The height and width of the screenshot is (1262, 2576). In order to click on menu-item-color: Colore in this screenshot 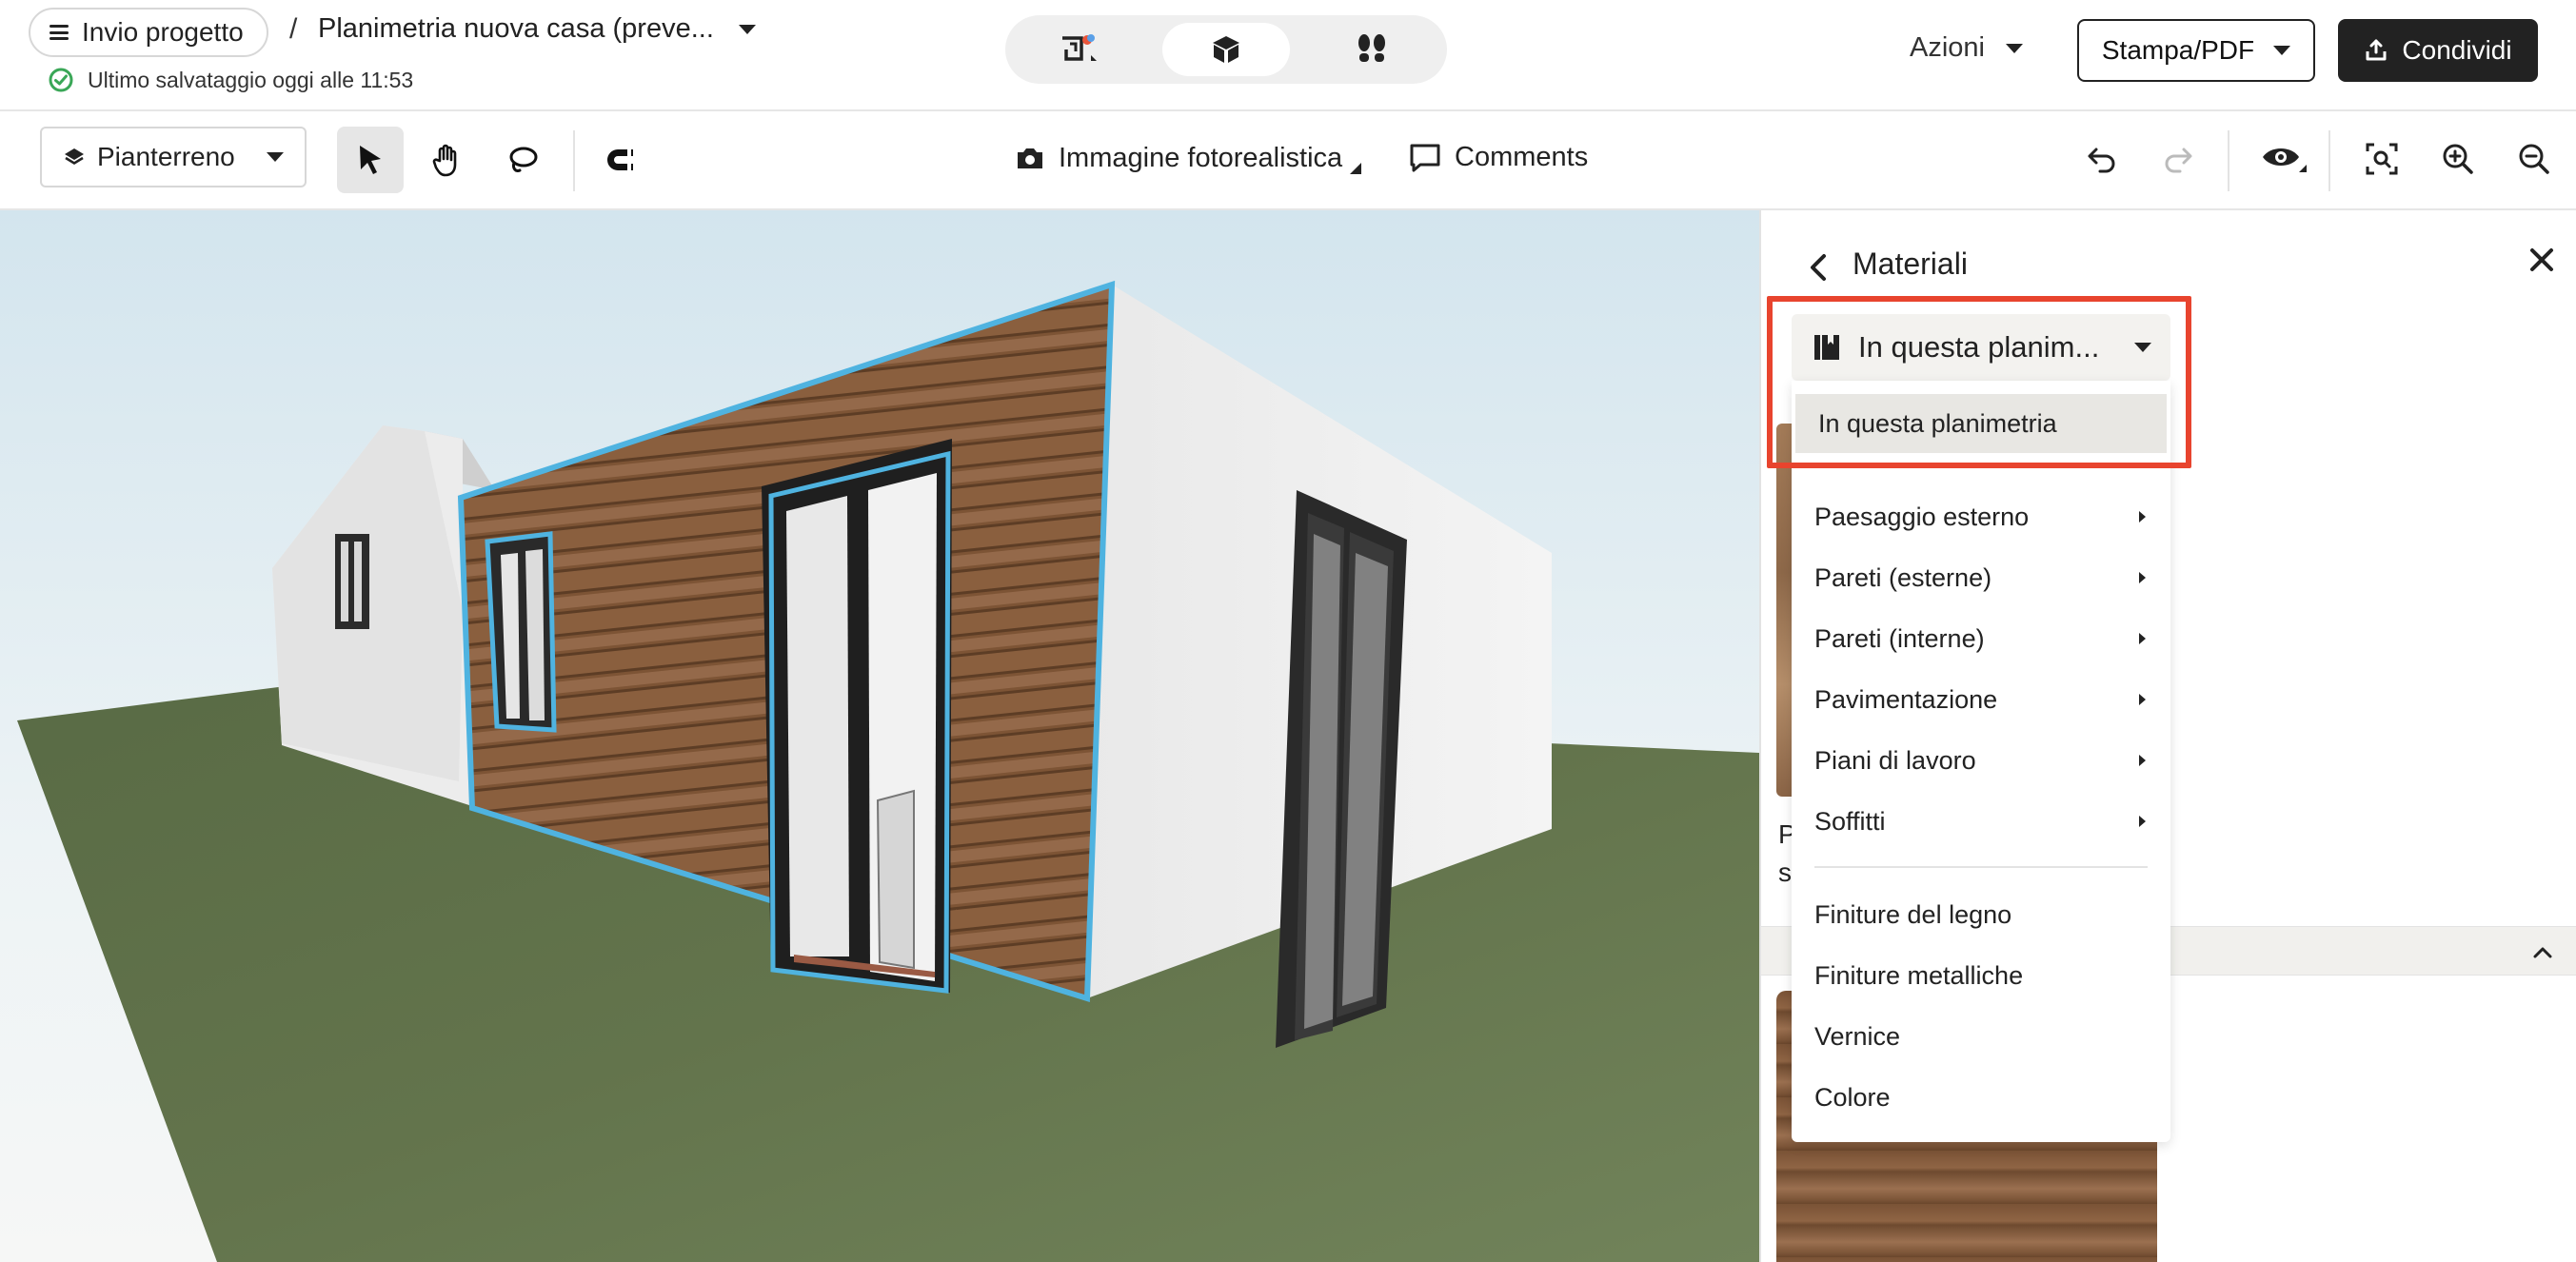, I will do `click(1981, 1097)`.